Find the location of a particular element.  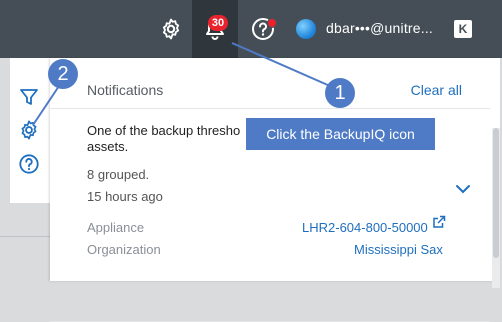

instruction-tooltip: Click the BackupIQ icon is located at coordinates (340, 134).